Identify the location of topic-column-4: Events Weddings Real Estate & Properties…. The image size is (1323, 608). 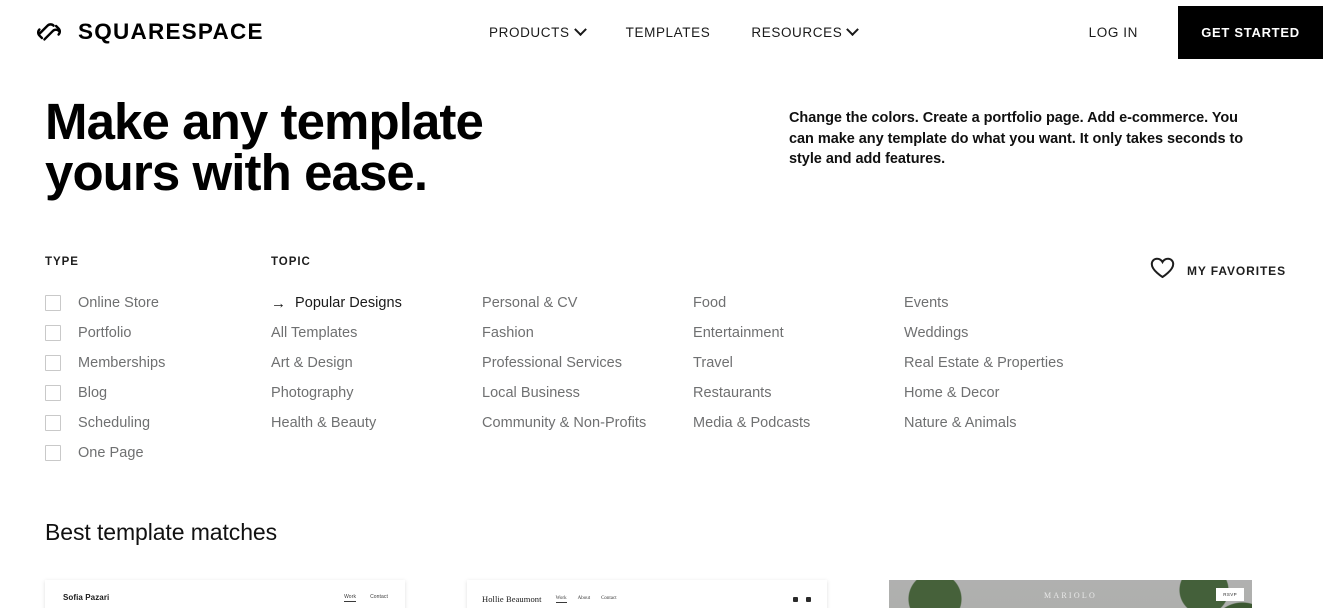
(1019, 363).